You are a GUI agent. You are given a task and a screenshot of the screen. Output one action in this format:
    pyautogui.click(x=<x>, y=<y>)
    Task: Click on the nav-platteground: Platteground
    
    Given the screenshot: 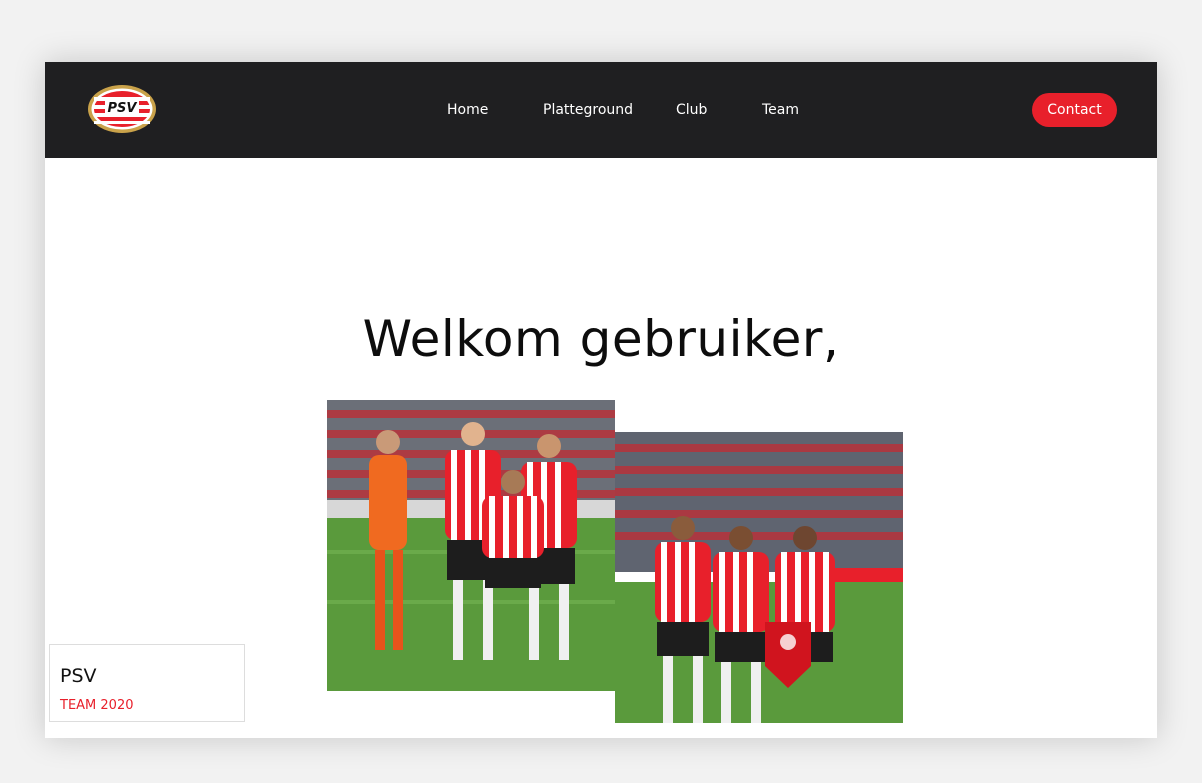 What is the action you would take?
    pyautogui.click(x=588, y=110)
    